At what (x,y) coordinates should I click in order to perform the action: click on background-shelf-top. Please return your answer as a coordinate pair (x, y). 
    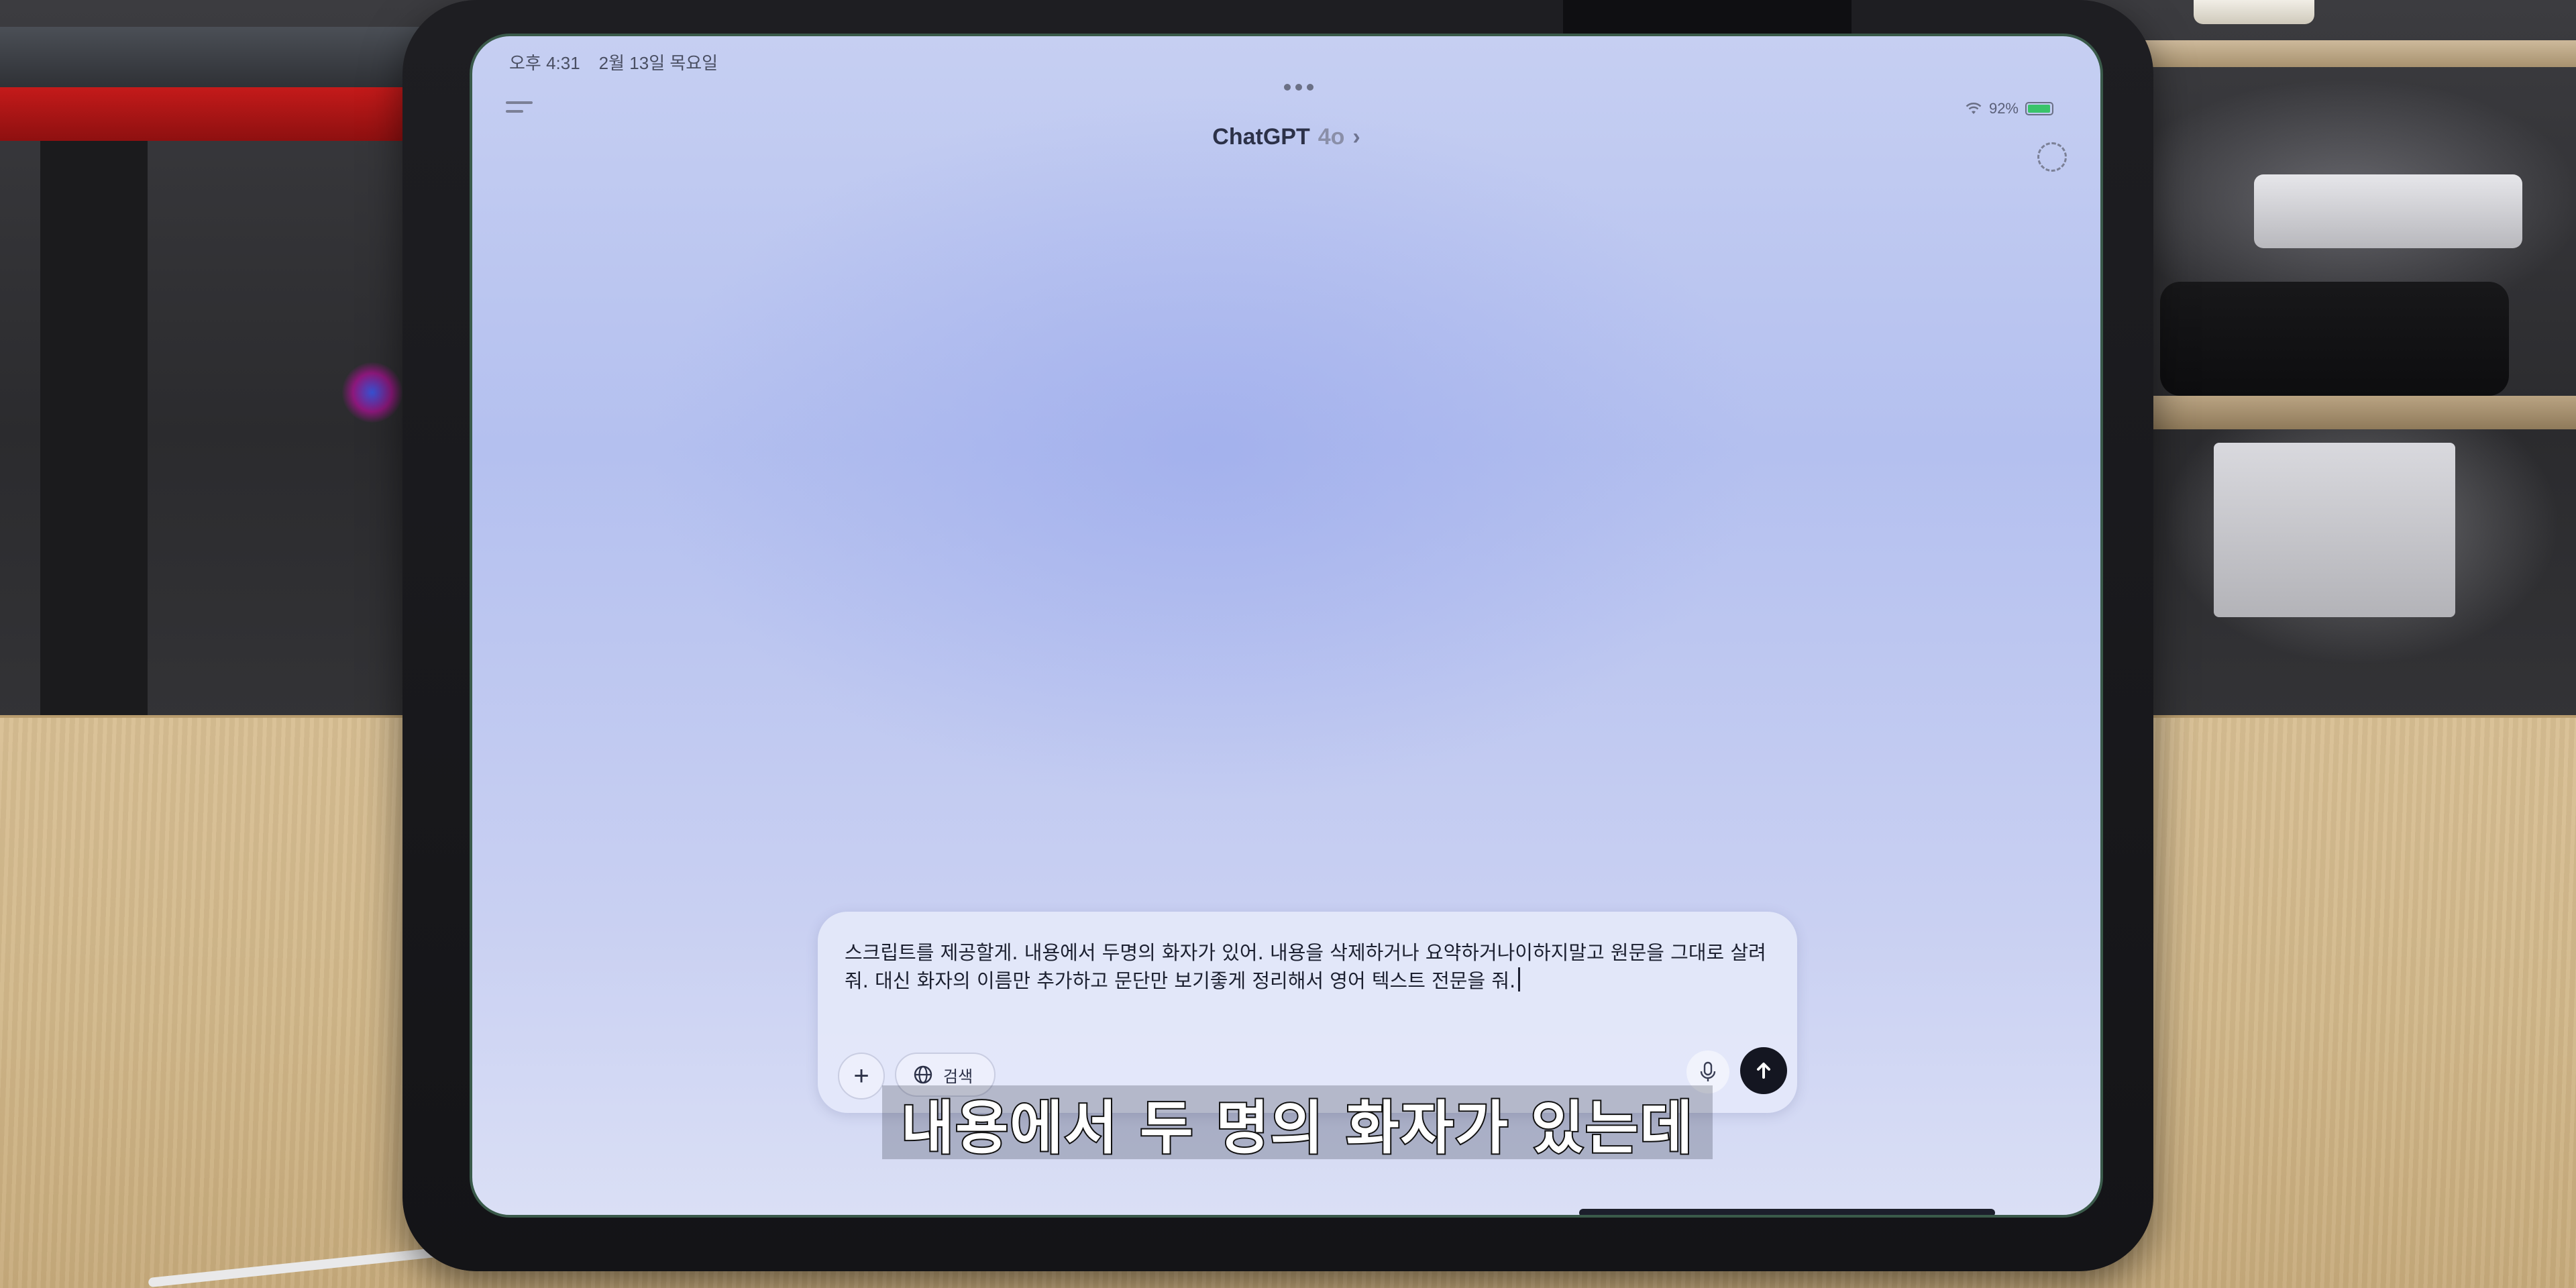
    Looking at the image, I should click on (2344, 53).